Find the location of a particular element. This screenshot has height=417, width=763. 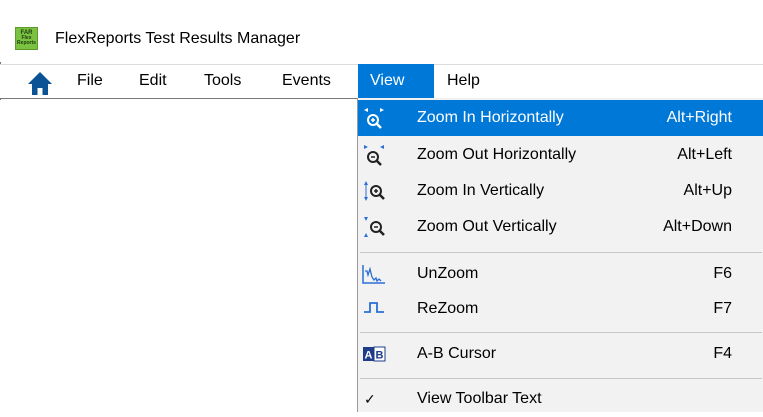

menu-item-label: Zoom In Horizontally is located at coordinates (490, 117).